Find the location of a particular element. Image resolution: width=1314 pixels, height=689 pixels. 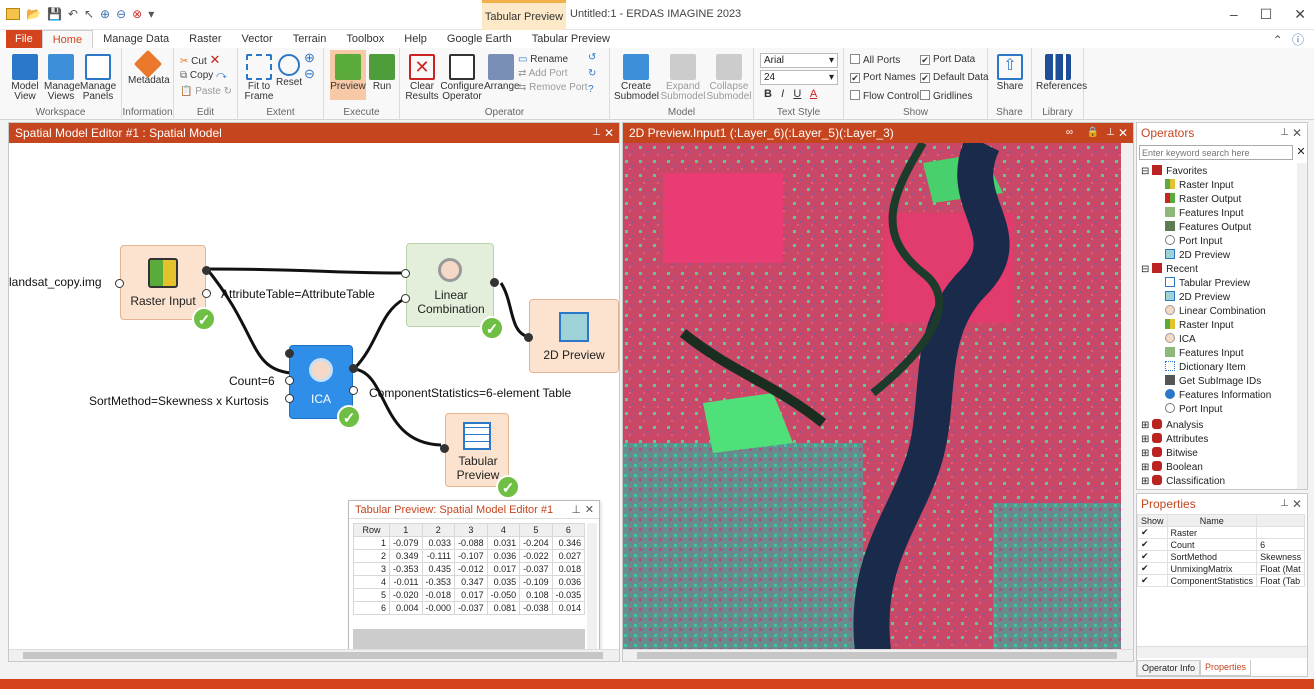

copy-button: ⧉ Copy ↷ is located at coordinates (203, 76).